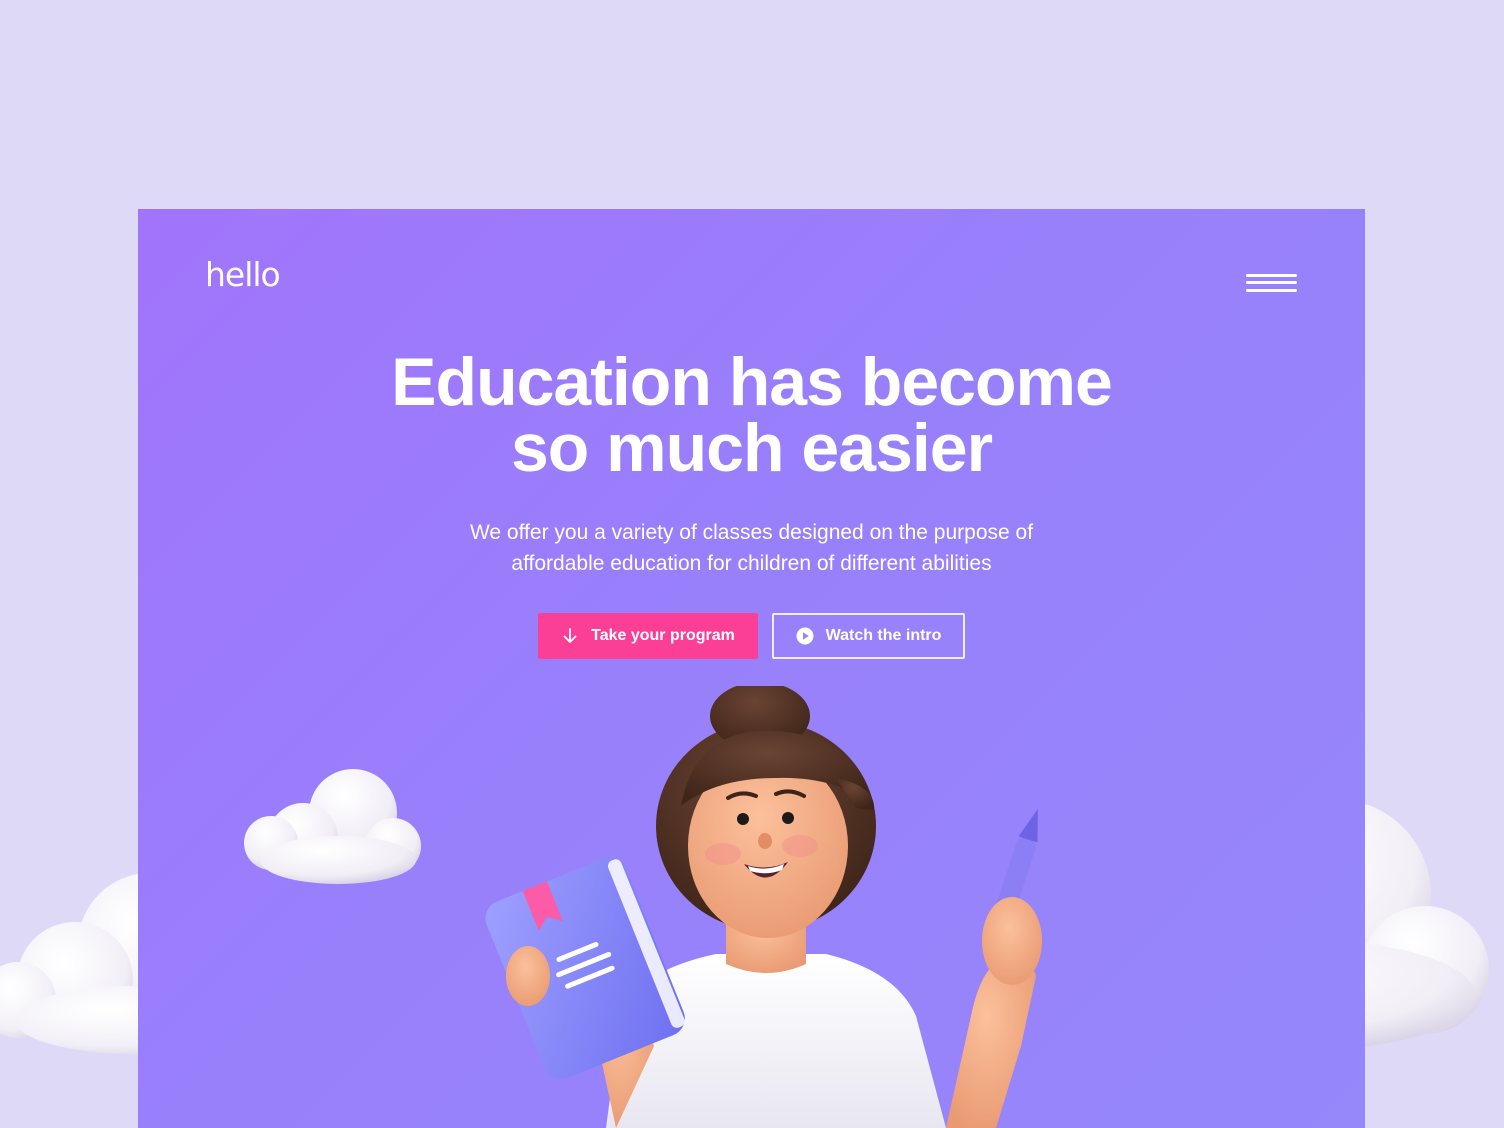 Image resolution: width=1504 pixels, height=1128 pixels. What do you see at coordinates (763, 907) in the screenshot?
I see `student-illustration` at bounding box center [763, 907].